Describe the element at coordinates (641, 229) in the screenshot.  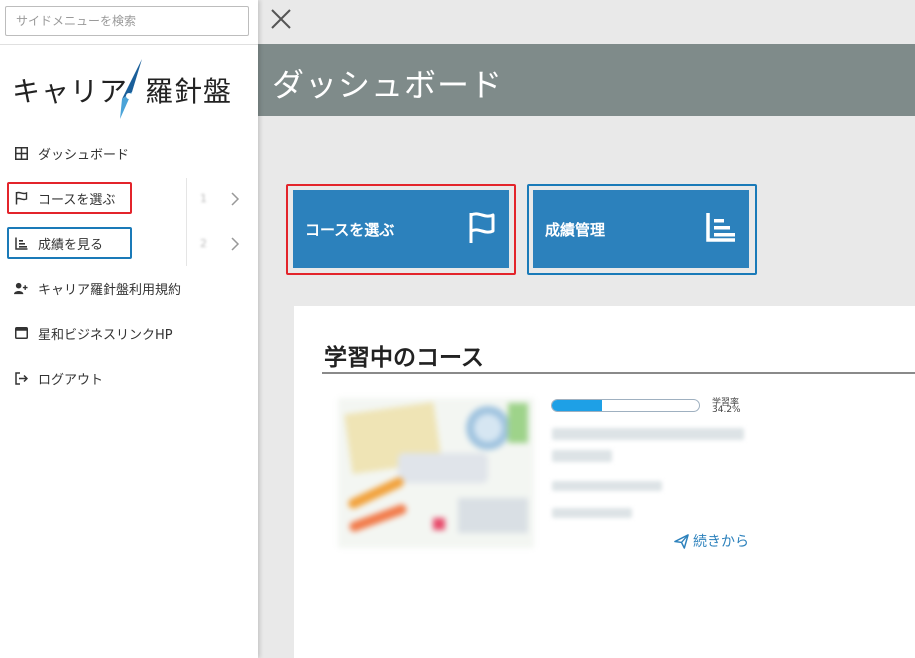
I see `grade-management-button: 成績管理` at that location.